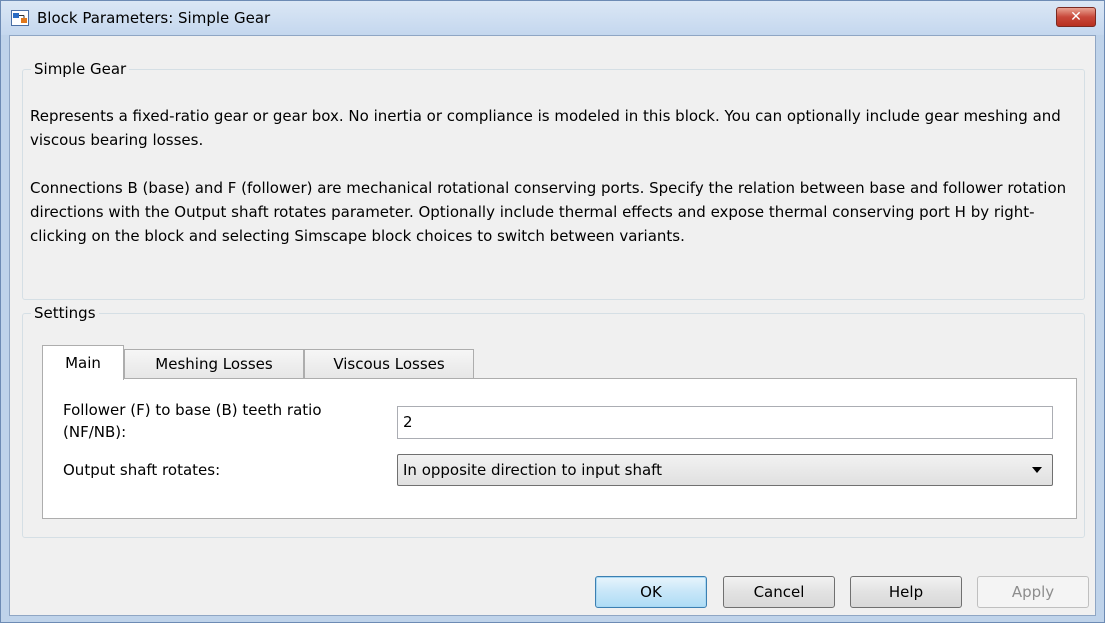 Image resolution: width=1107 pixels, height=625 pixels. I want to click on settings-group-legend: Settings, so click(65, 313).